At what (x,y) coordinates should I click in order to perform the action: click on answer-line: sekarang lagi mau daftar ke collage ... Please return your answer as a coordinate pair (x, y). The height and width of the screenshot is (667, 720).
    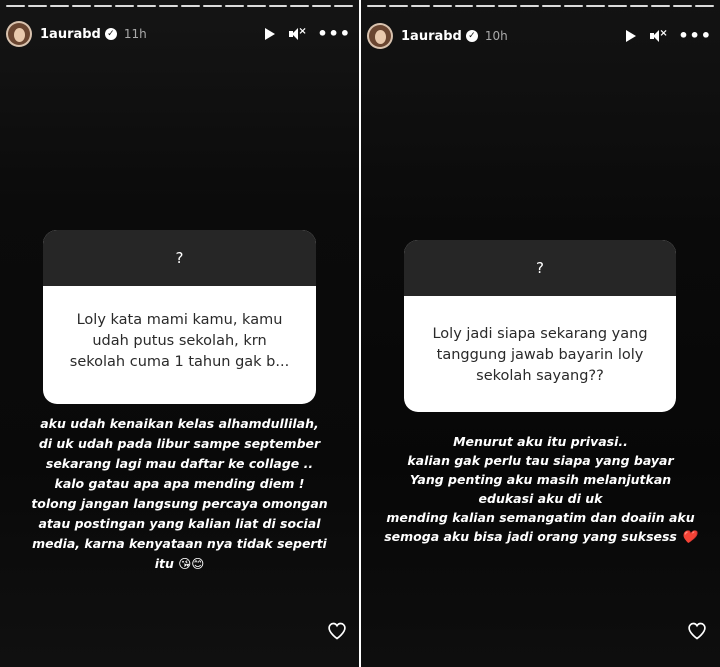
    Looking at the image, I should click on (179, 463).